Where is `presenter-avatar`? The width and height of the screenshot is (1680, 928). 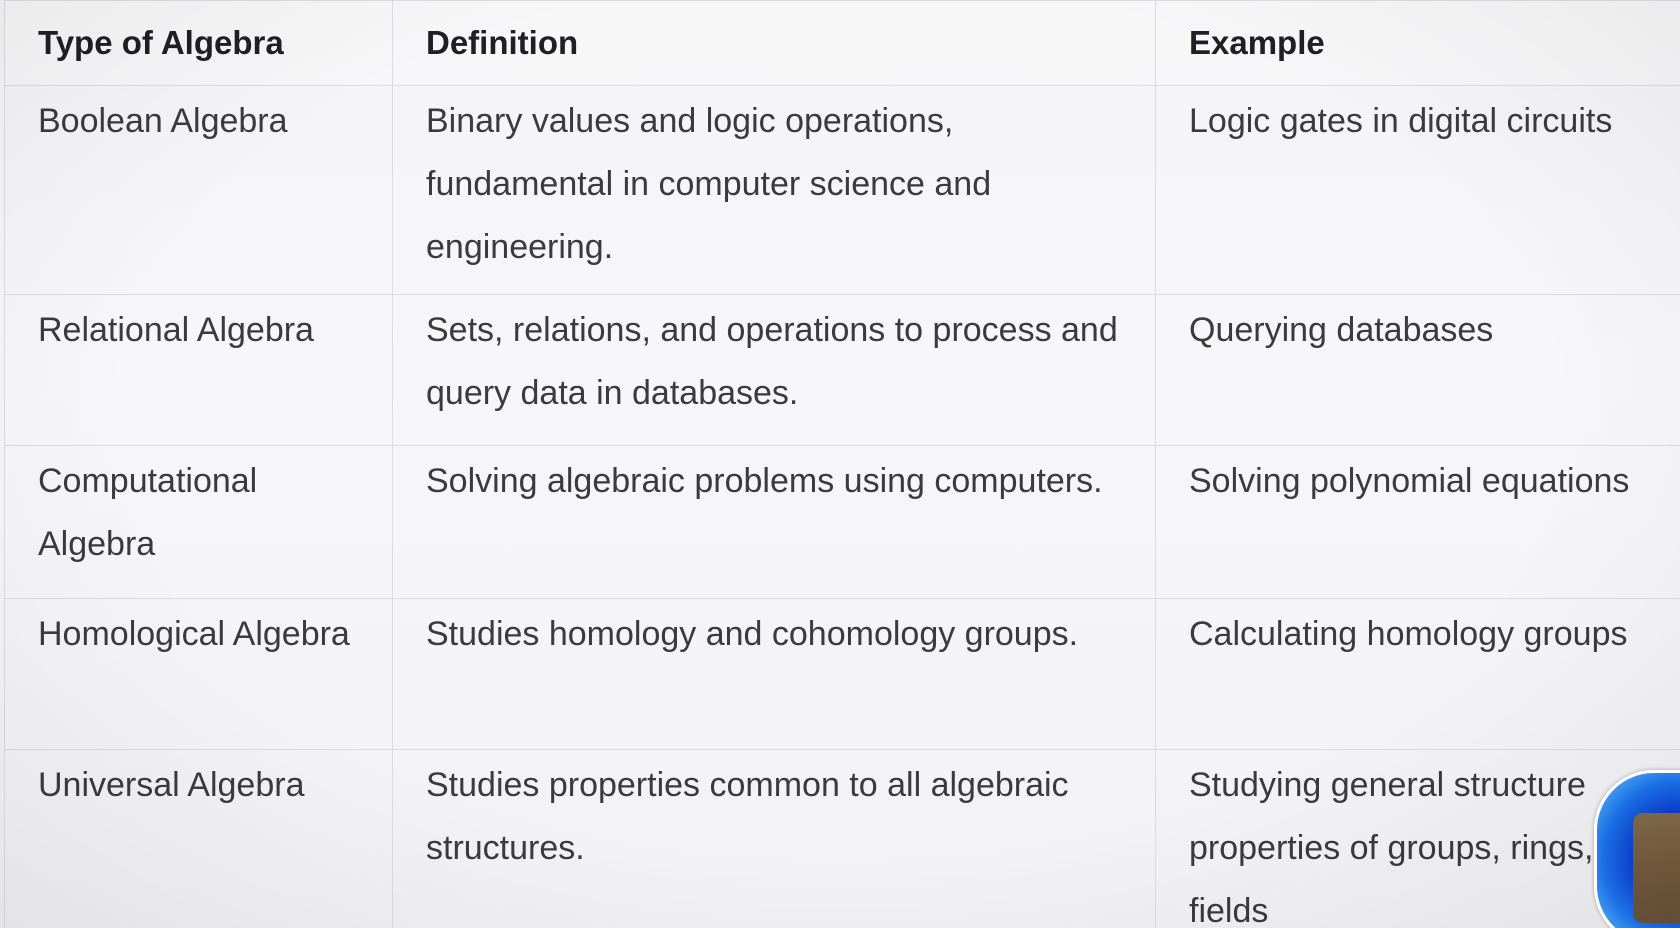 presenter-avatar is located at coordinates (1637, 849).